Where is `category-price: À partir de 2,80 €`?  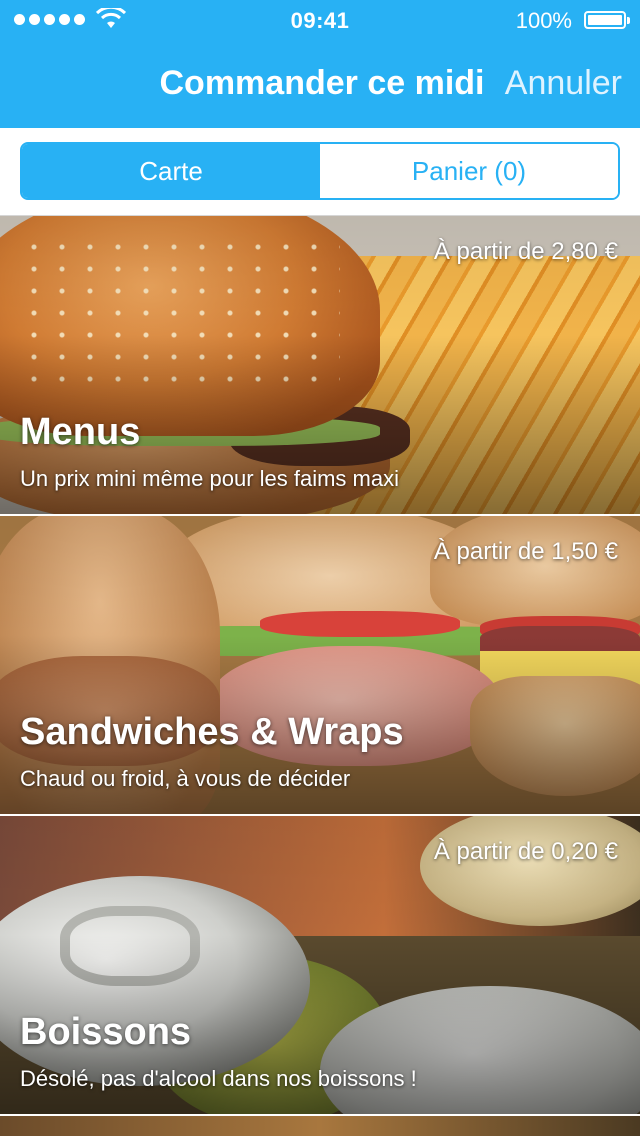
category-price: À partir de 2,80 € is located at coordinates (525, 251).